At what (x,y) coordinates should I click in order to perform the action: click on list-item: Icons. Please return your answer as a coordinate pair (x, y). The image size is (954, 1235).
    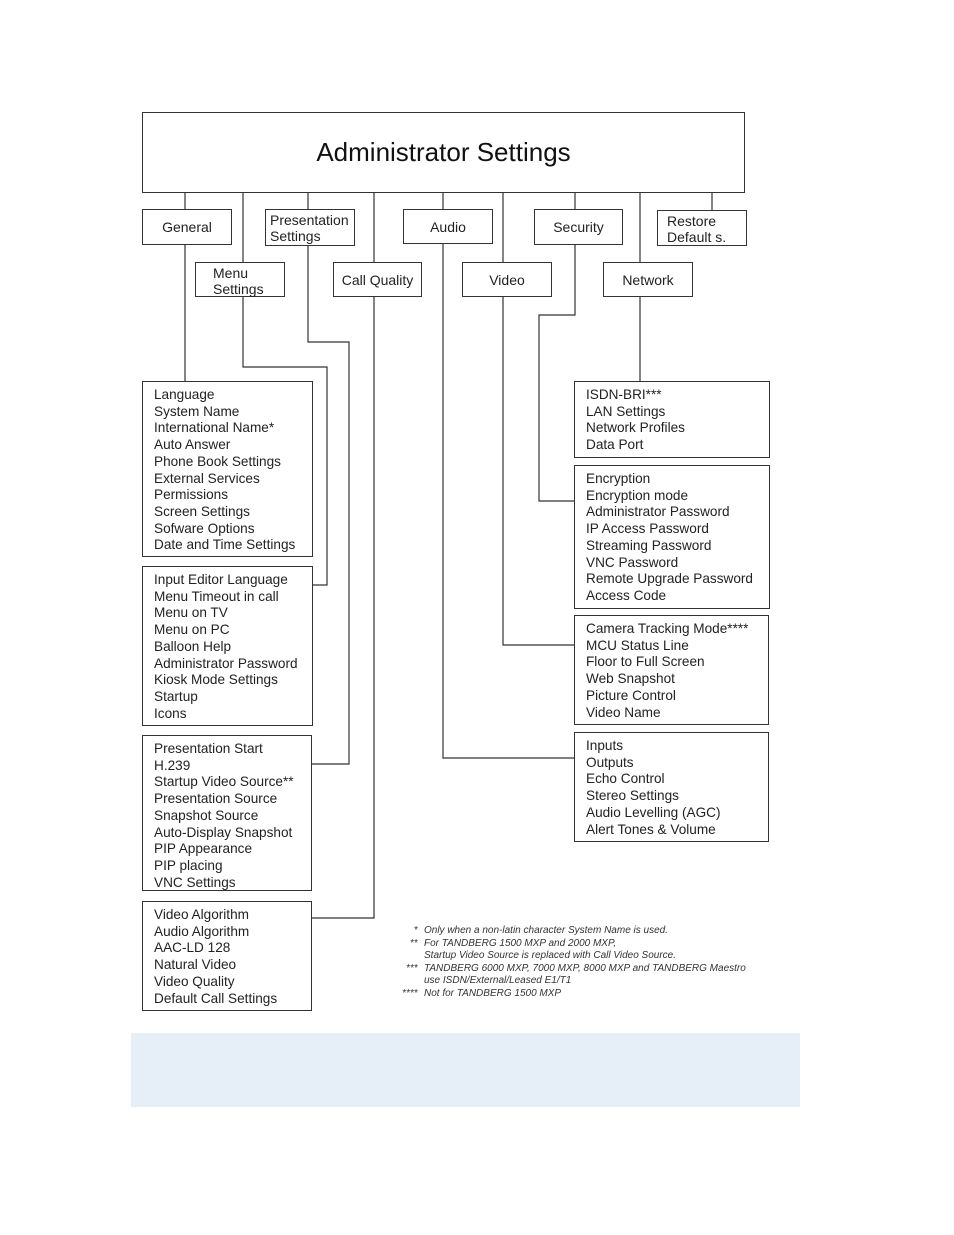
    Looking at the image, I should click on (170, 713).